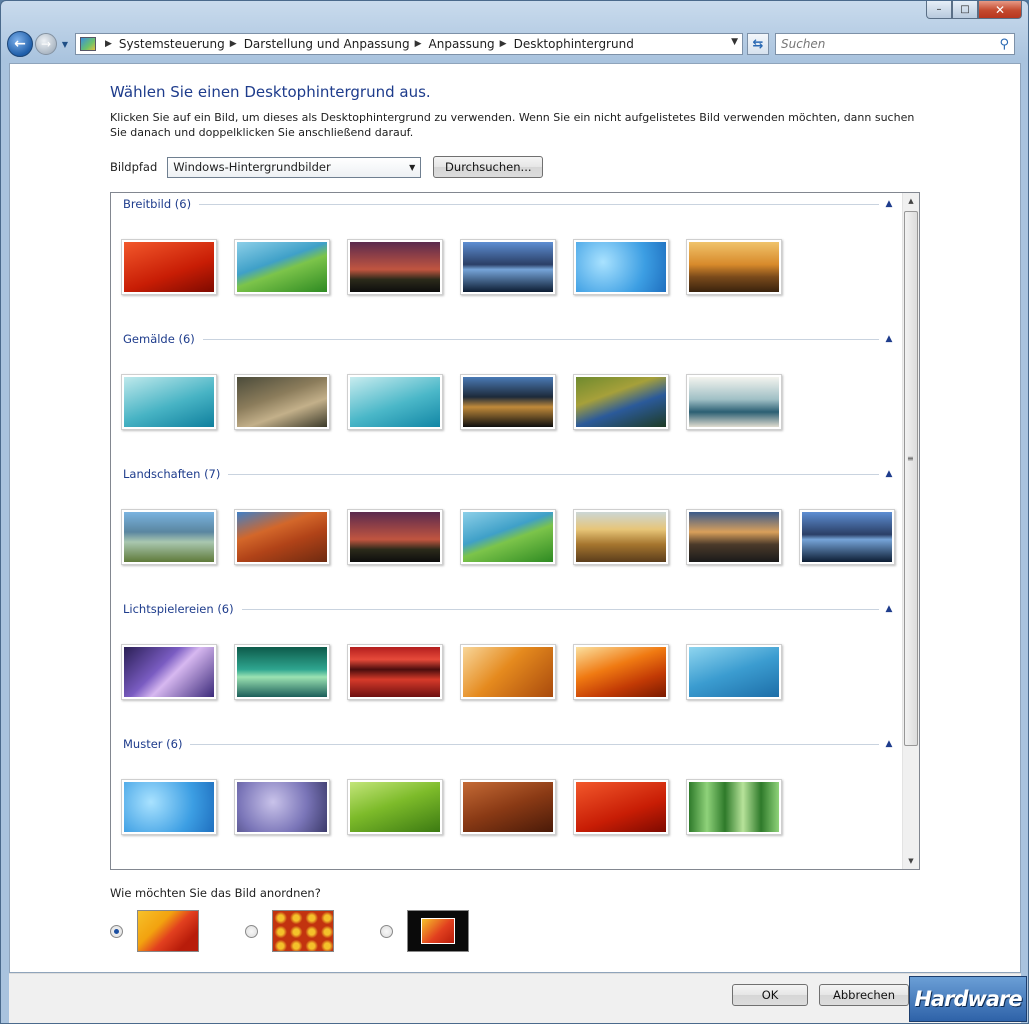 This screenshot has width=1029, height=1024. Describe the element at coordinates (294, 167) in the screenshot. I see `picture-location-select: Windows-Hintergrundbilder ▼` at that location.